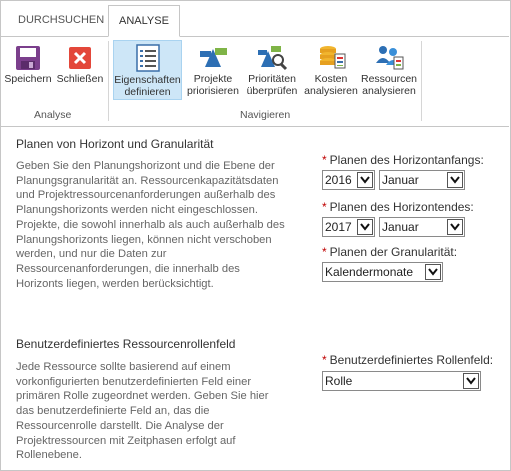 The height and width of the screenshot is (471, 511). Describe the element at coordinates (53, 115) in the screenshot. I see `group-label-analyse: Analyse` at that location.